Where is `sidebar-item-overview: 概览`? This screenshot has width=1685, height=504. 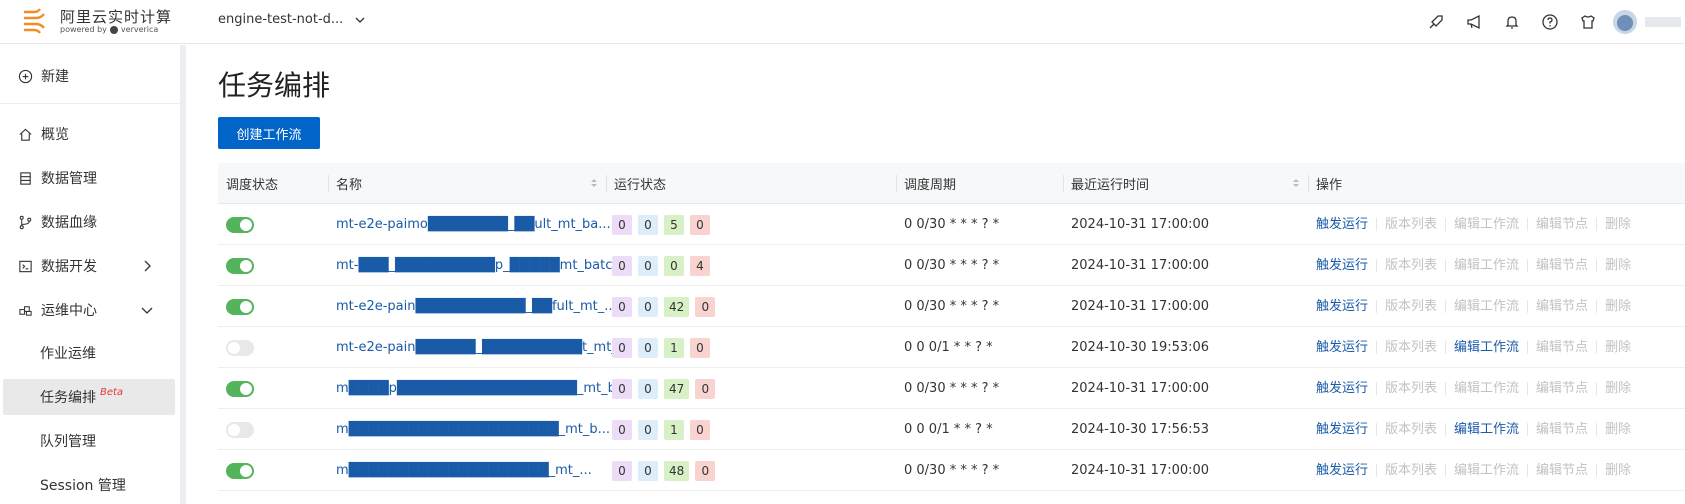 sidebar-item-overview: 概览 is located at coordinates (90, 134).